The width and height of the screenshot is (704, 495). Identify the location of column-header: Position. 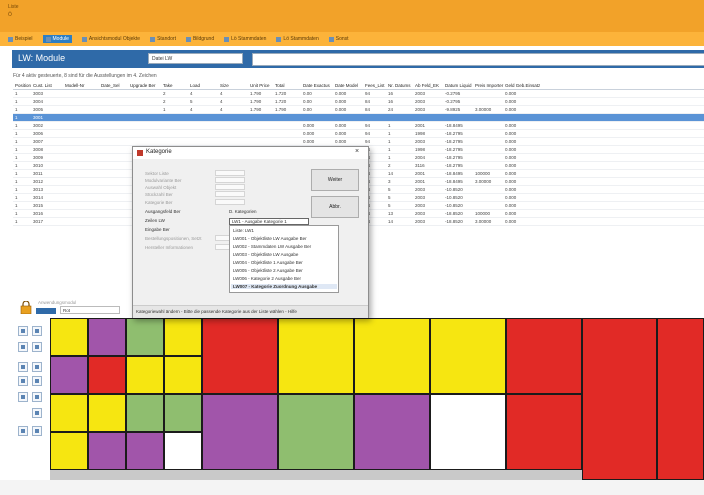
(23, 85).